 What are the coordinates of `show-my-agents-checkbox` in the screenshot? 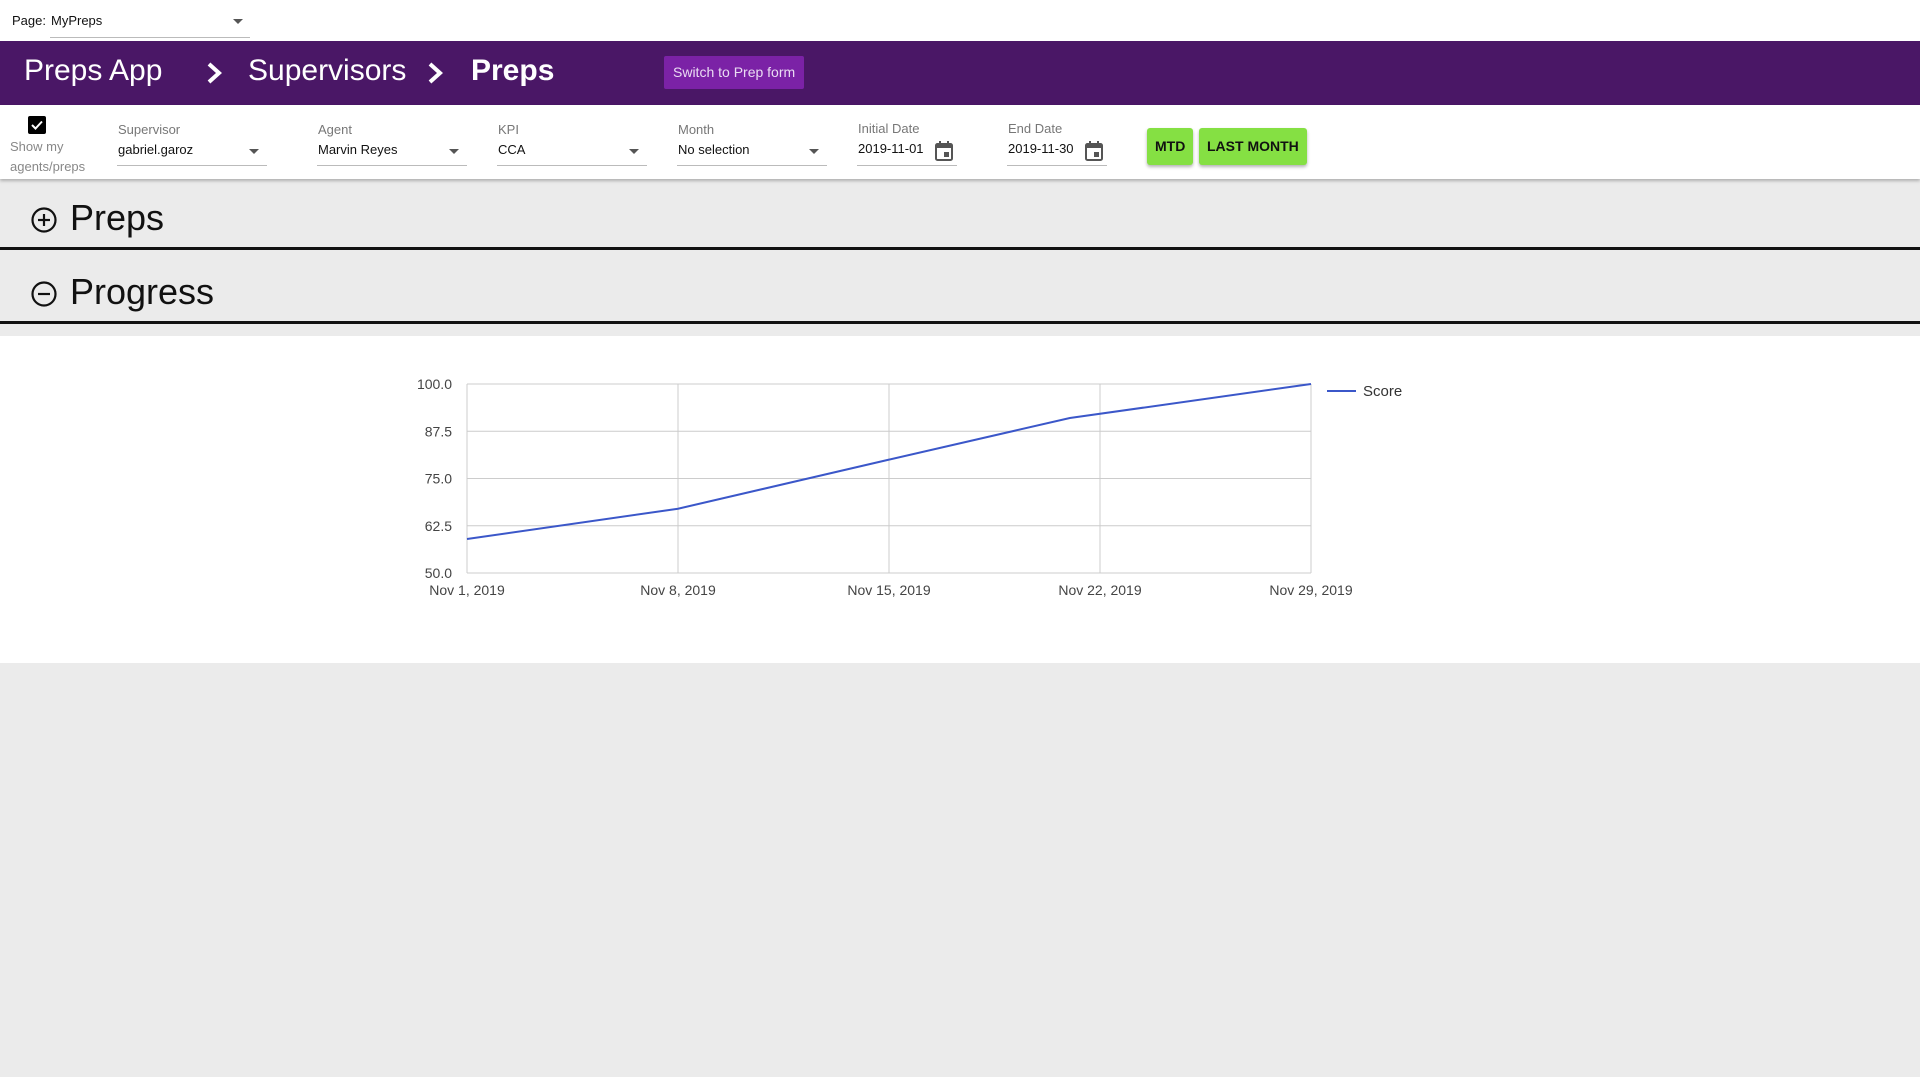 It's located at (37, 125).